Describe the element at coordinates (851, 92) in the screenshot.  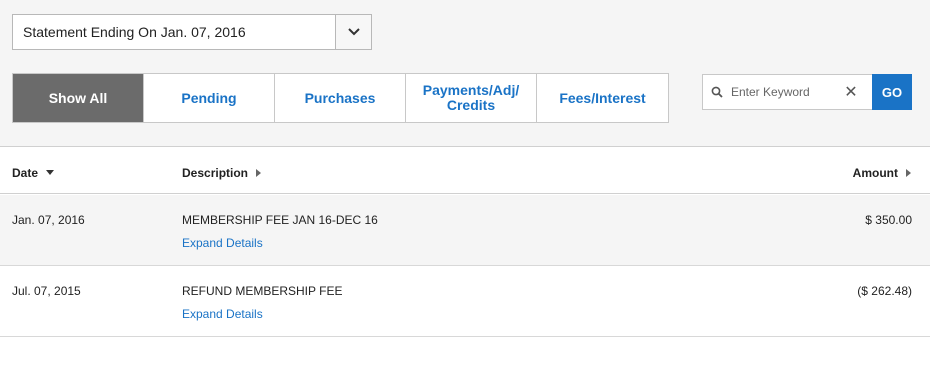
I see `clear-icon: ✕` at that location.